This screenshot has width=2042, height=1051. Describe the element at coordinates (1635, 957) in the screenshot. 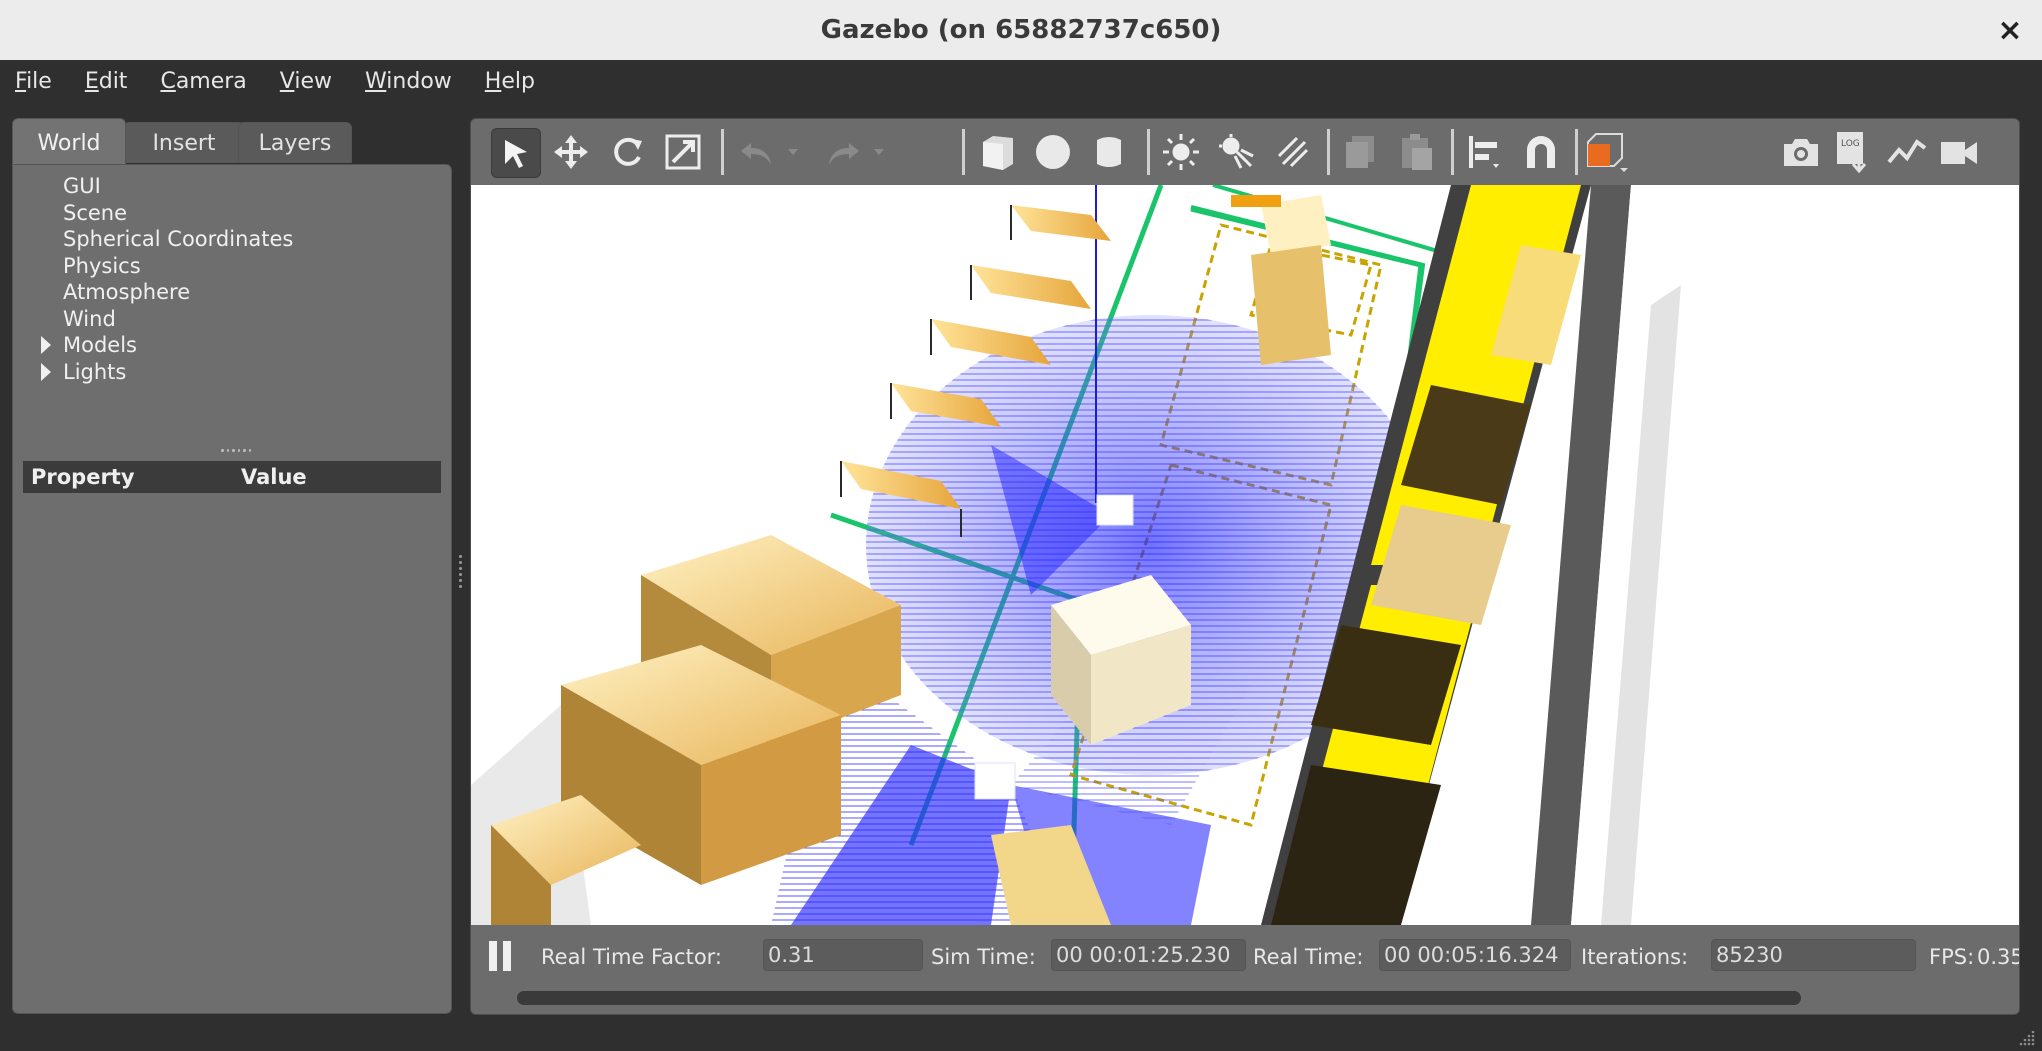

I see `iterations-label: Iterations:` at that location.